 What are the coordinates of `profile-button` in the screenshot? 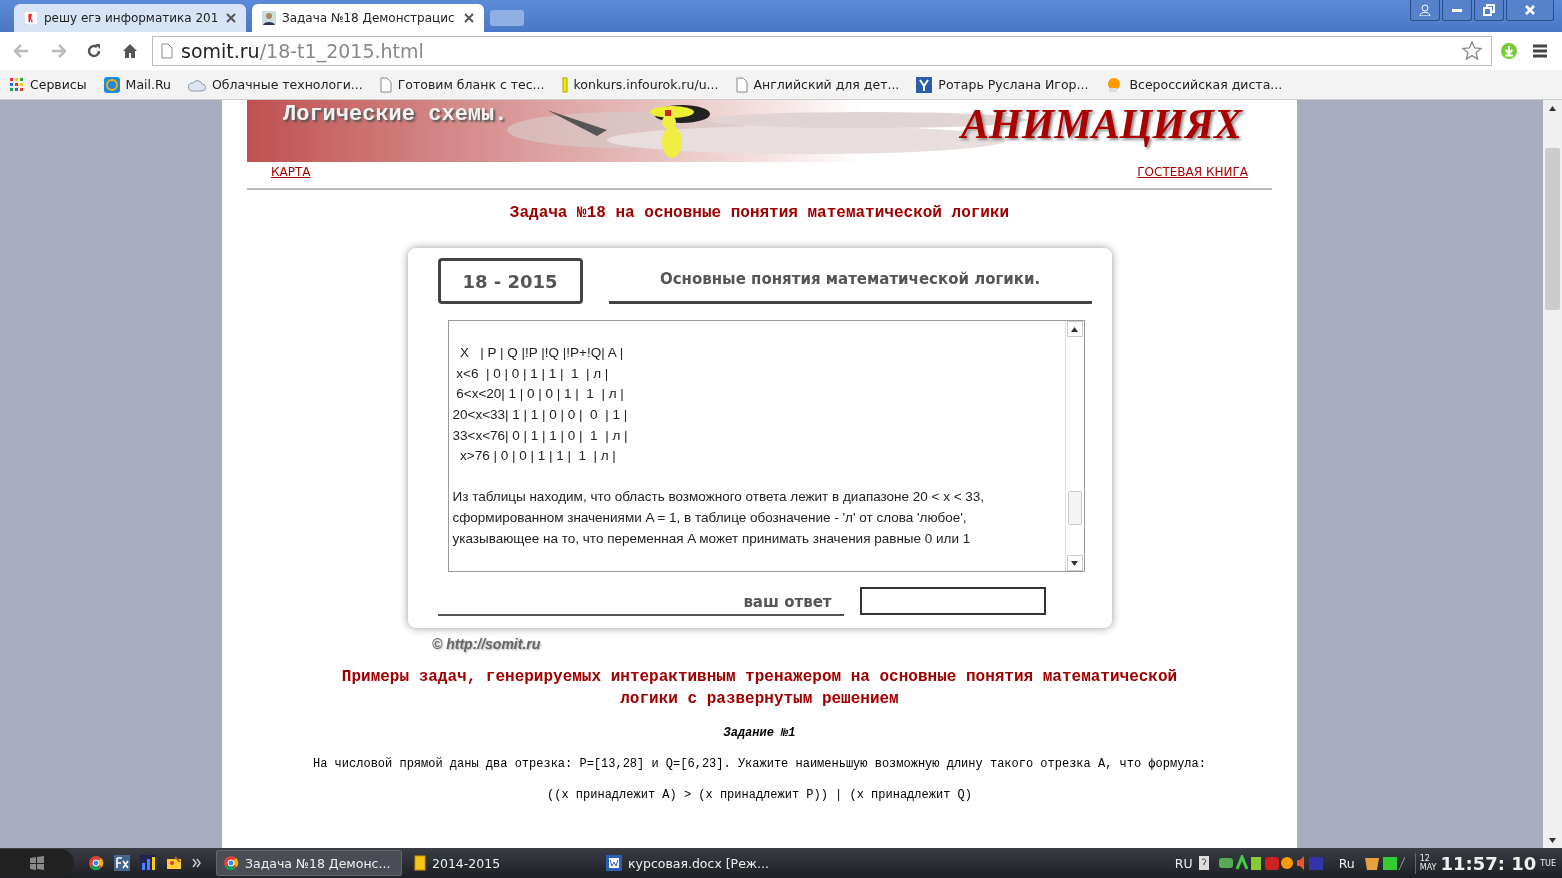 It's located at (1425, 10).